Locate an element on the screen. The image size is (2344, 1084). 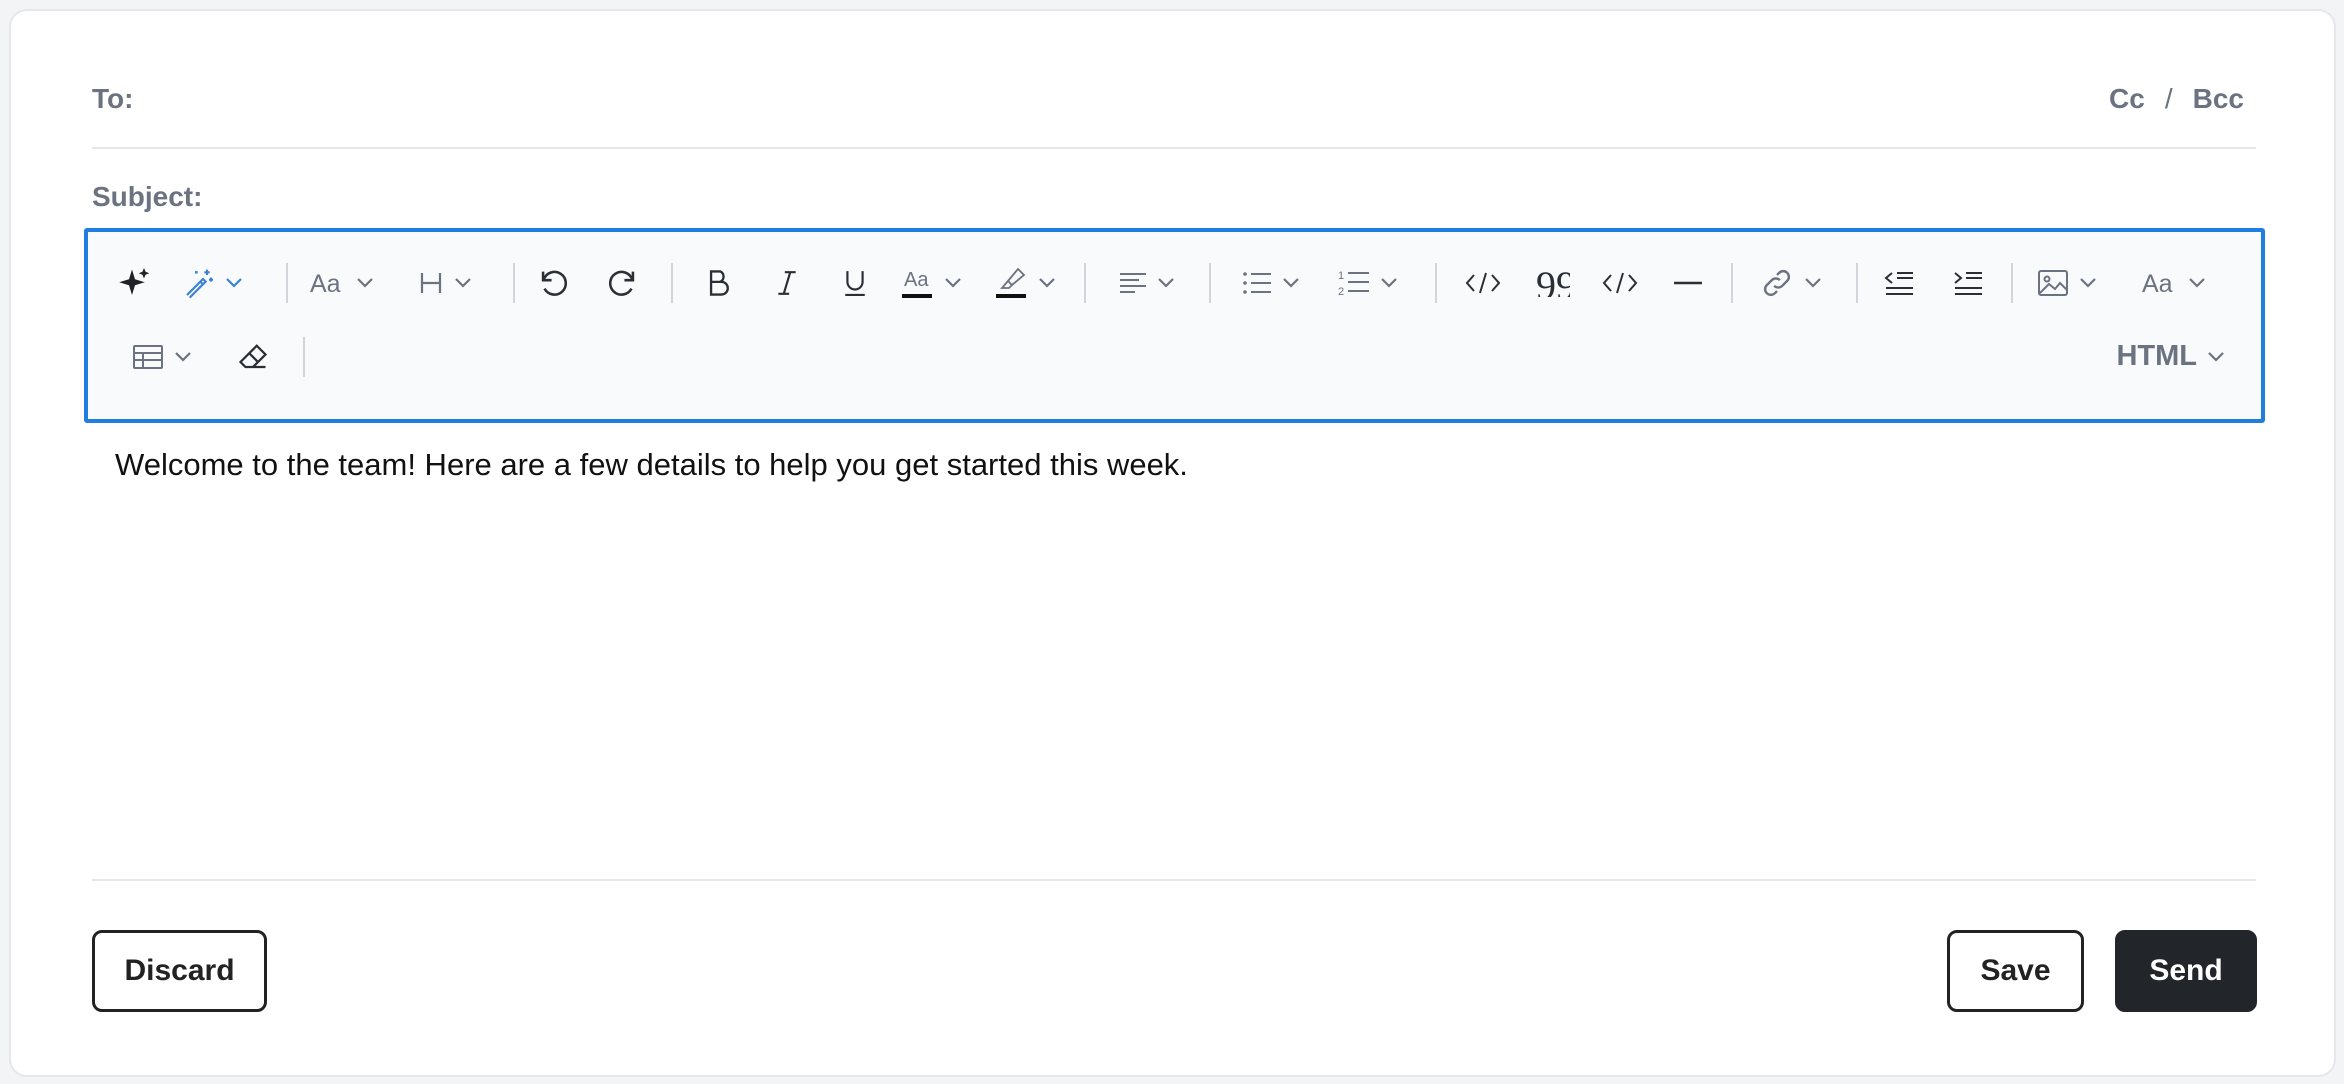
indent-icon is located at coordinates (1968, 283).